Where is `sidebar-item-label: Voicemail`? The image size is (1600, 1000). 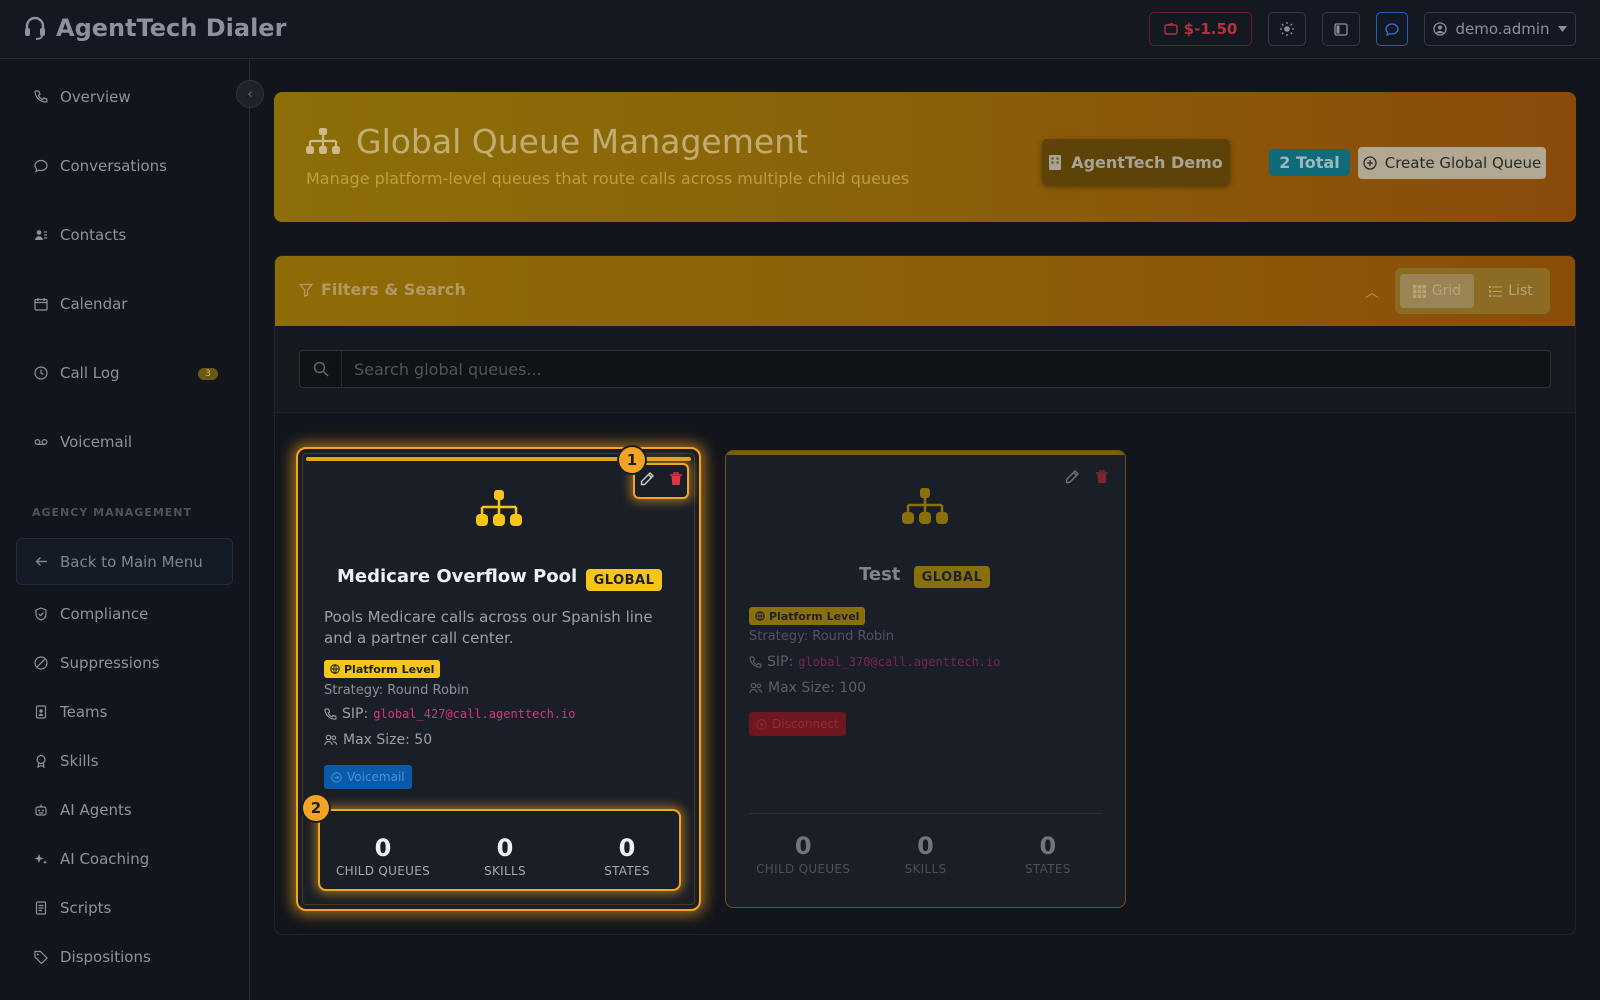
sidebar-item-label: Voicemail is located at coordinates (96, 442).